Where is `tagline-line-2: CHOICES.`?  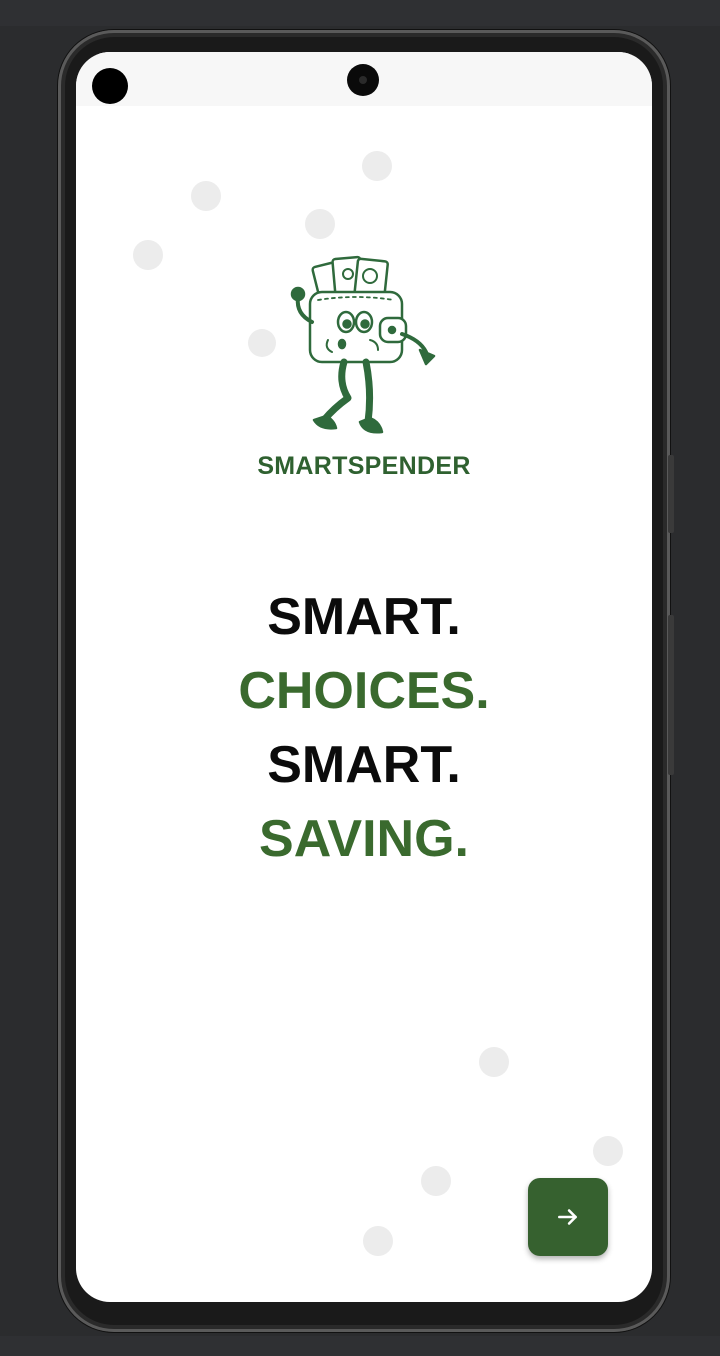 tagline-line-2: CHOICES. is located at coordinates (364, 691).